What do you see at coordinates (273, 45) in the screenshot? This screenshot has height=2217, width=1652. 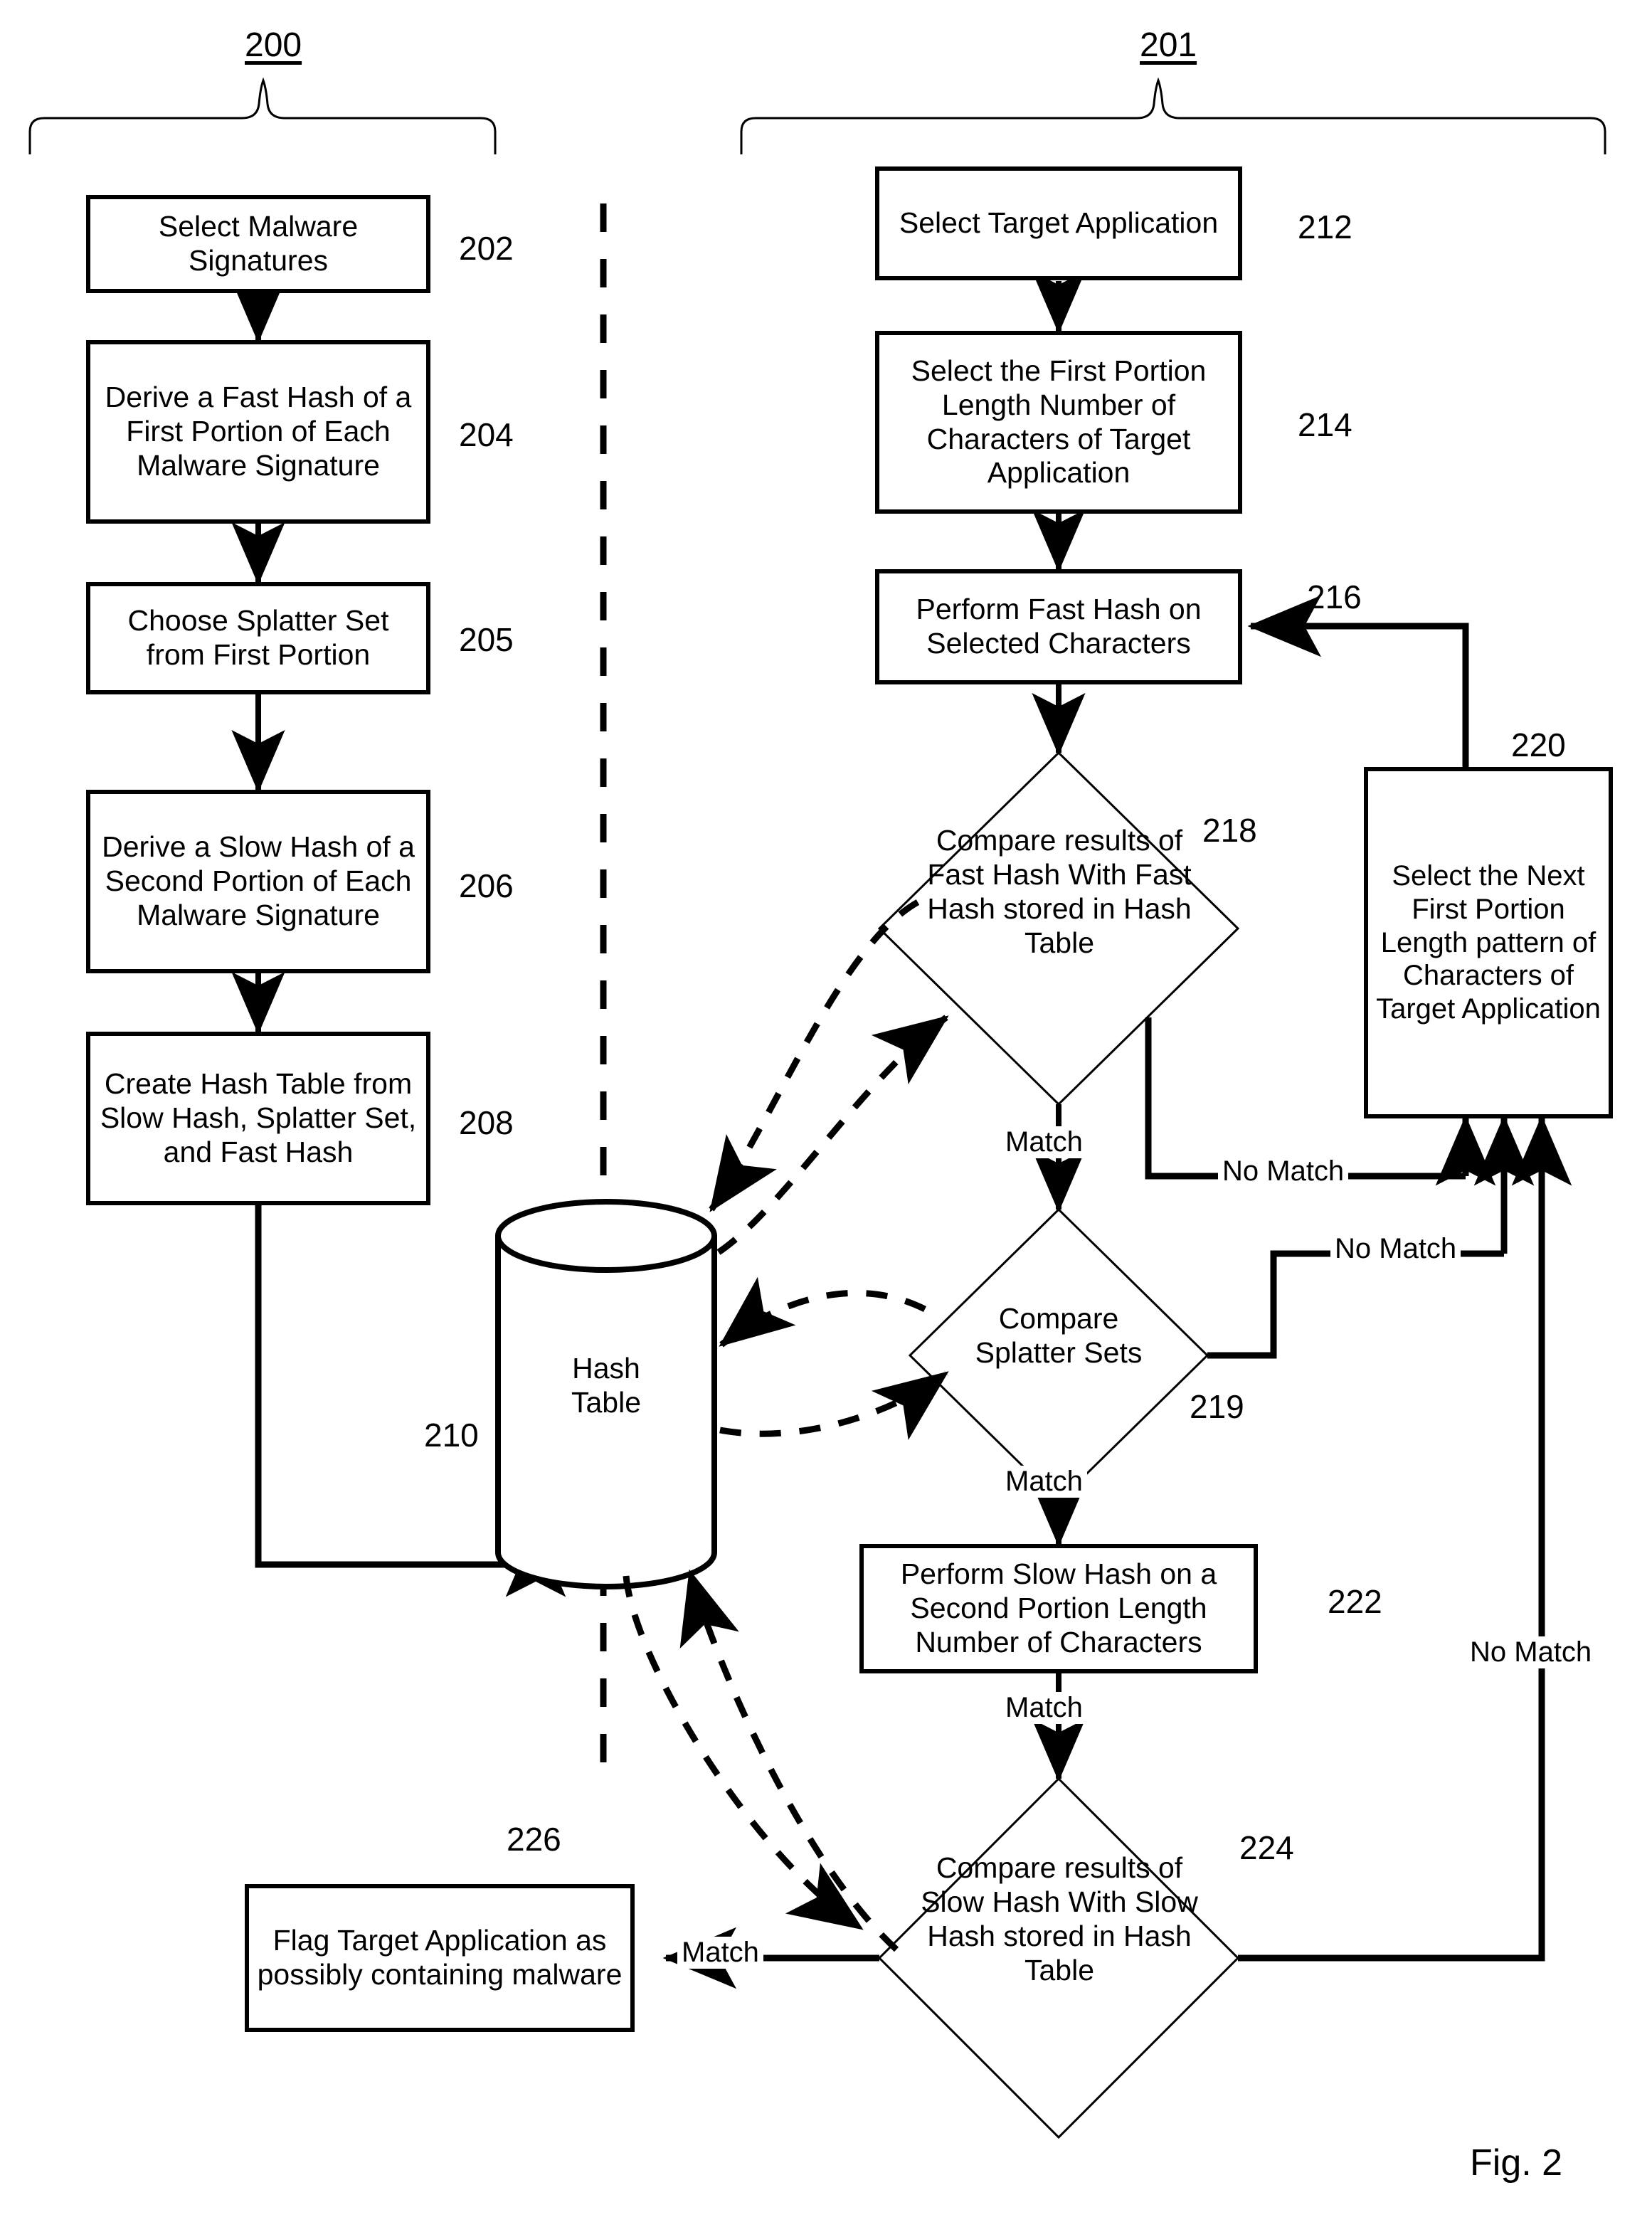 I see `group-ref-200: 200` at bounding box center [273, 45].